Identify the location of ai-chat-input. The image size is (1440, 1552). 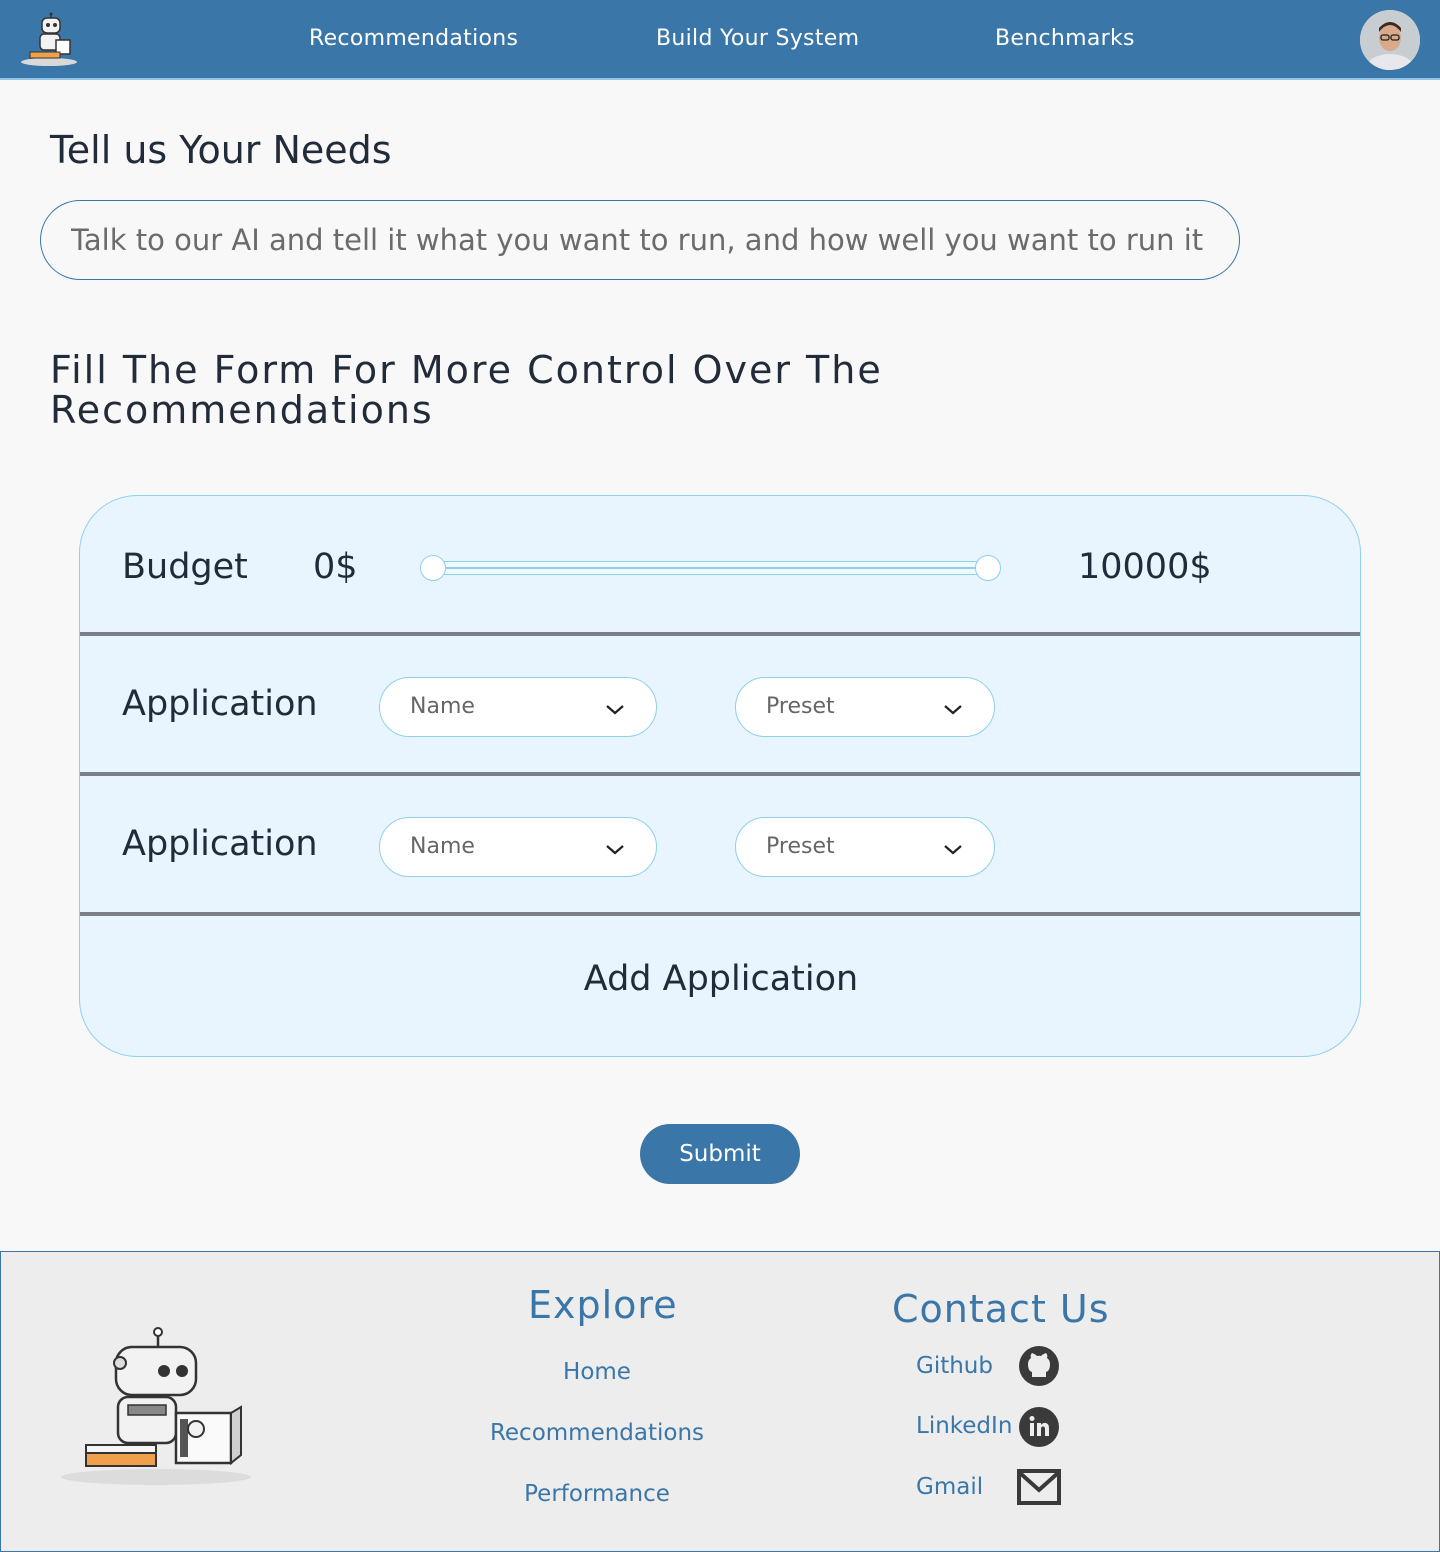
(640, 240).